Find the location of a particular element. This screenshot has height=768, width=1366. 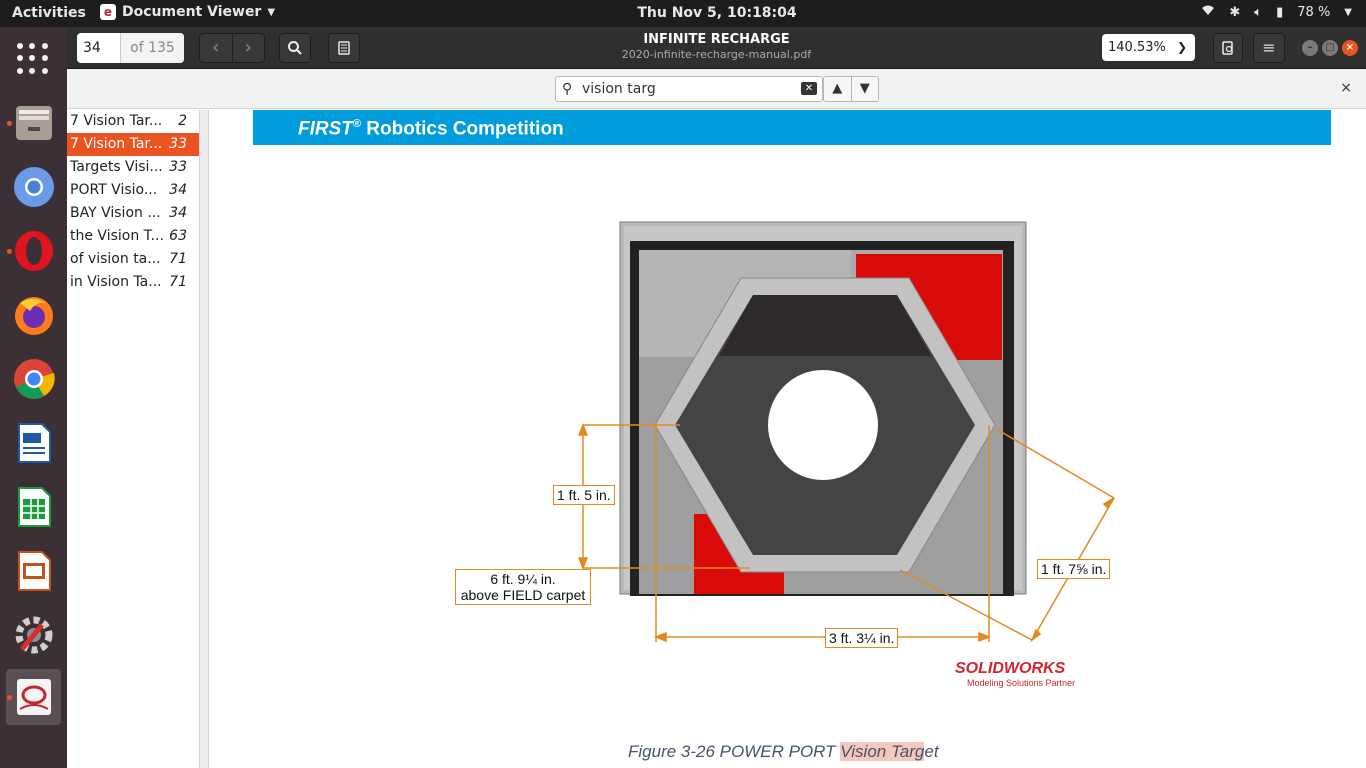

maximize-button: □ is located at coordinates (1330, 48).